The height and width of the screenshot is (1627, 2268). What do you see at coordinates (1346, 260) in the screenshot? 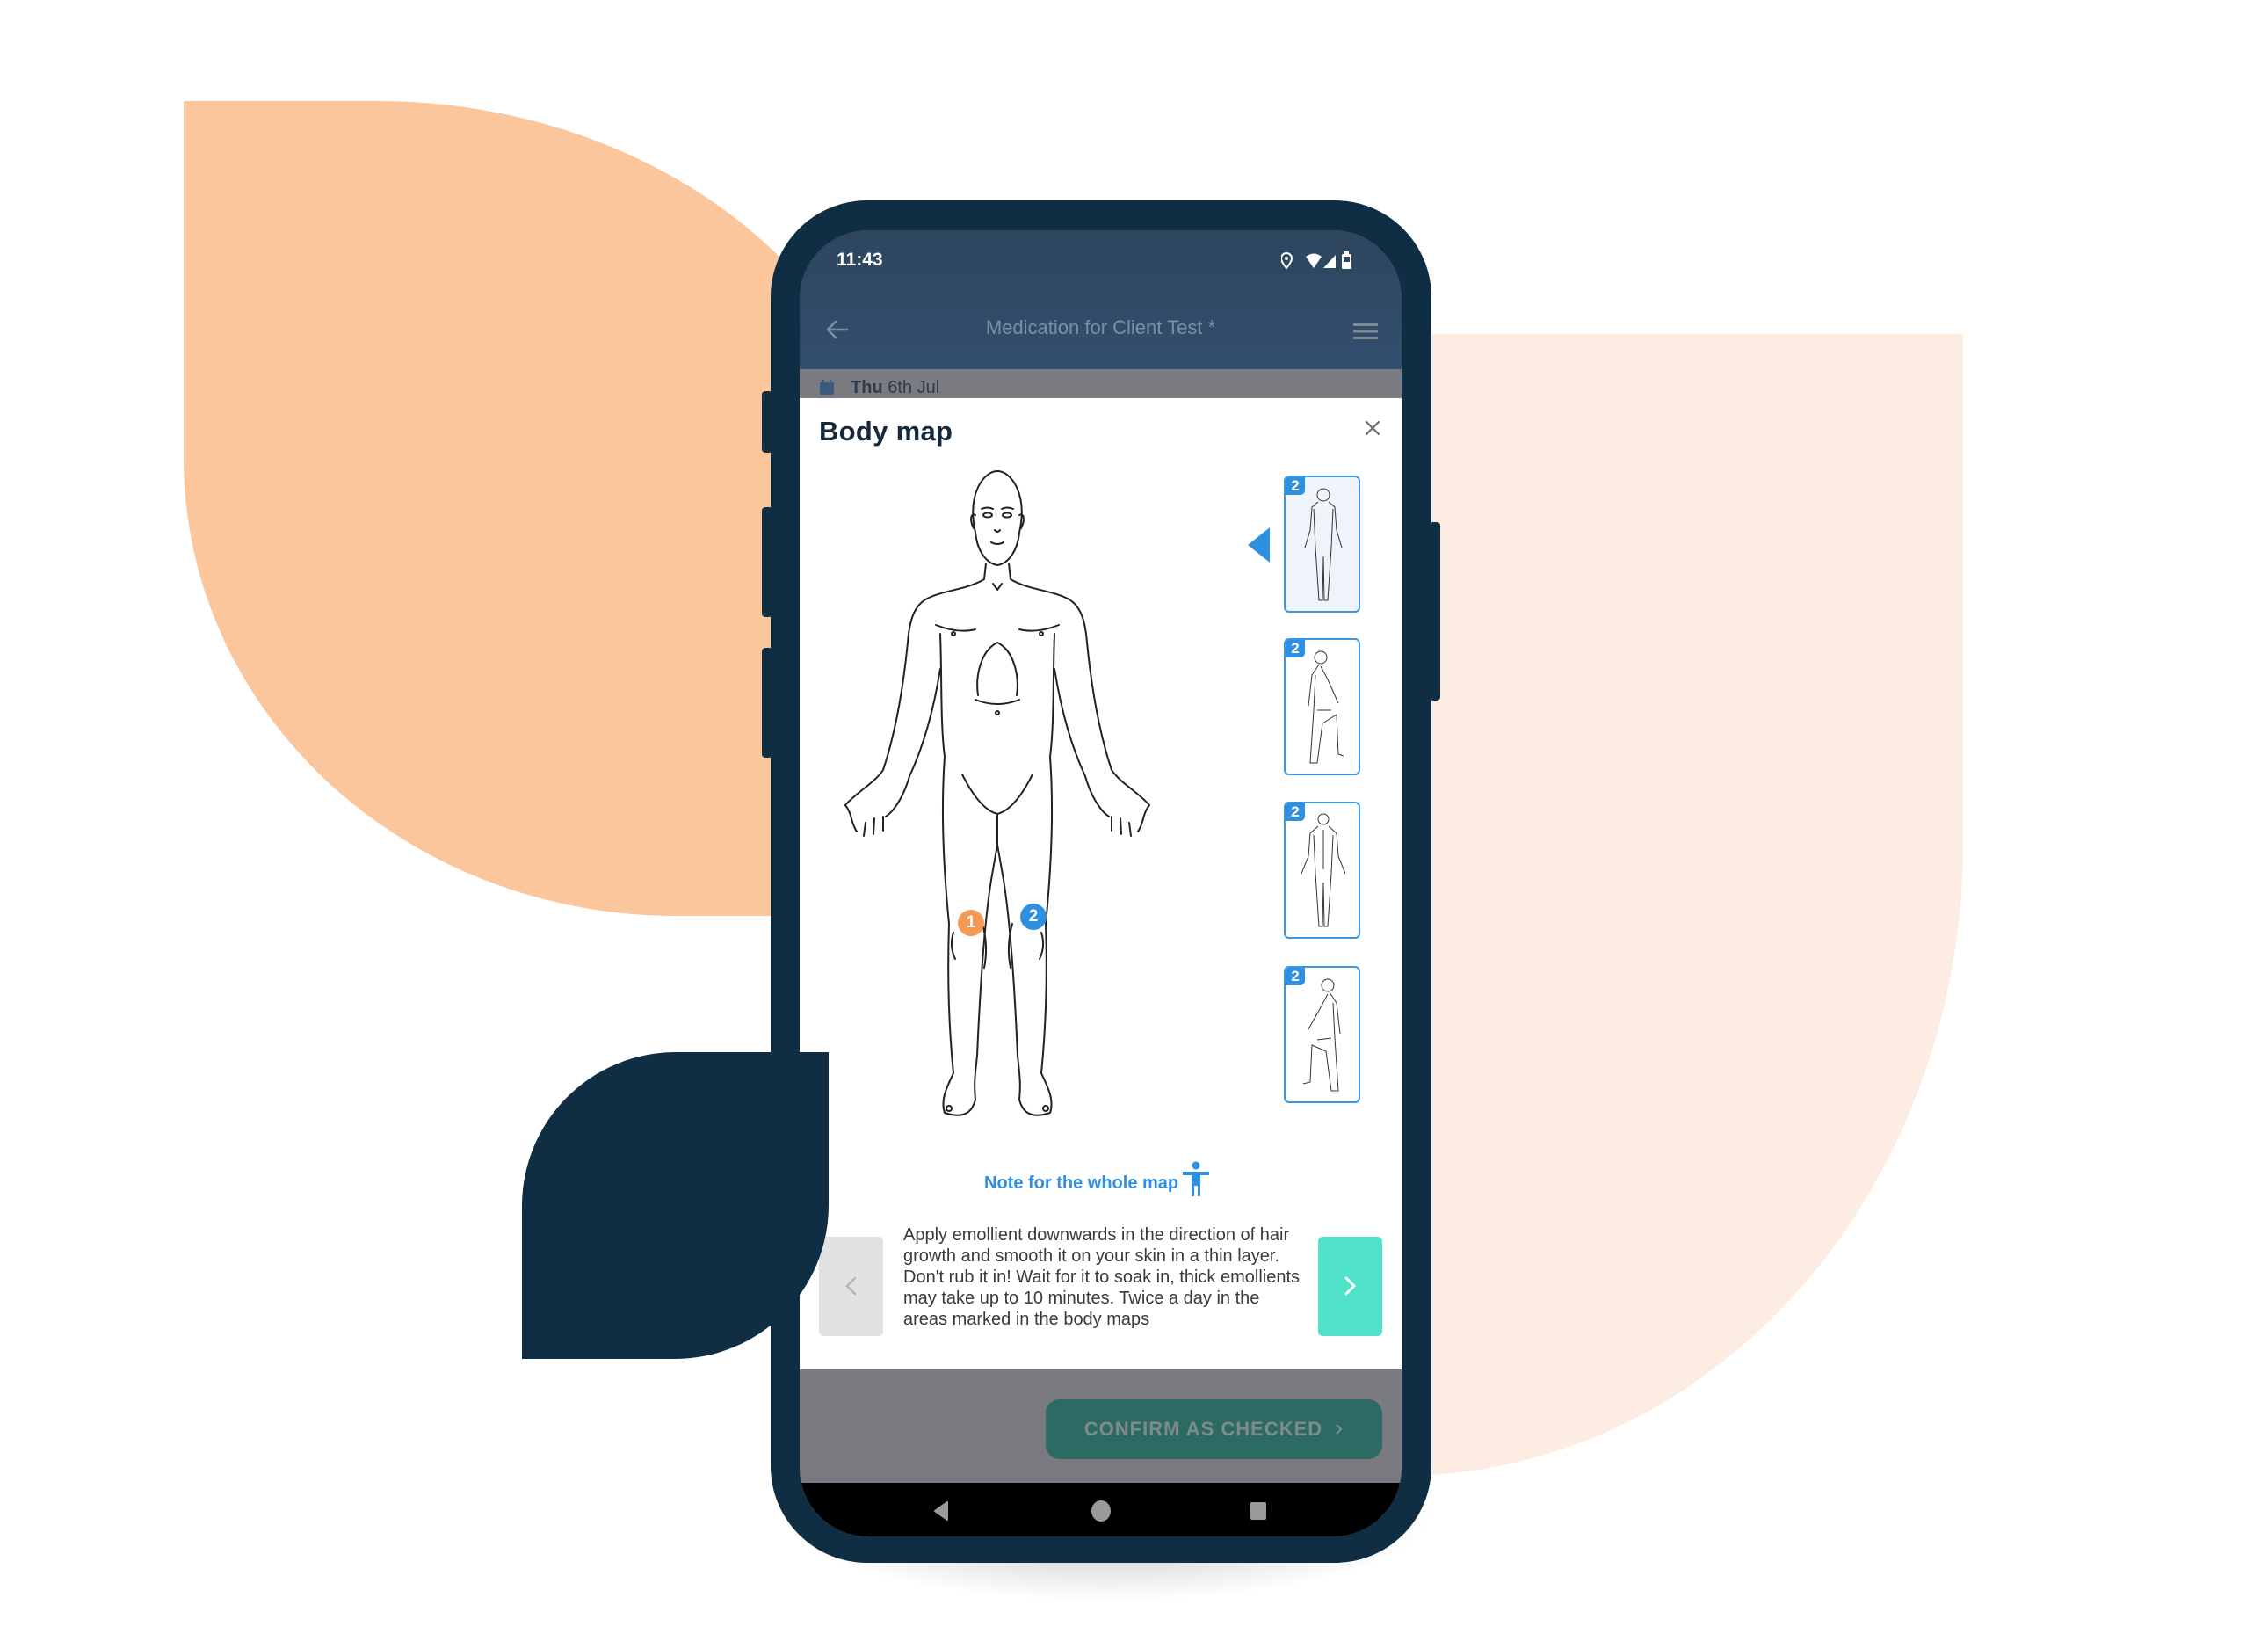
I see `battery-icon` at bounding box center [1346, 260].